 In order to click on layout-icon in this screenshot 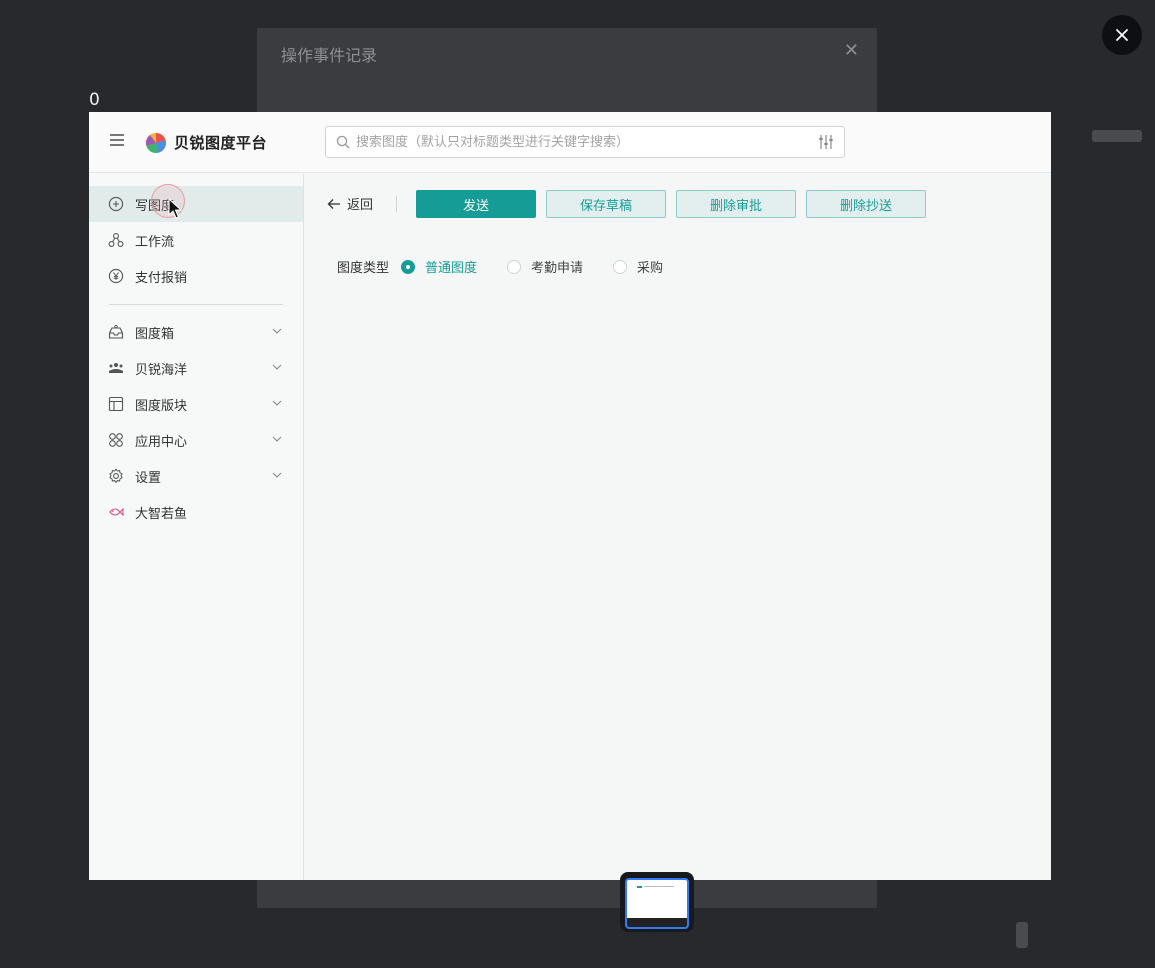, I will do `click(116, 404)`.